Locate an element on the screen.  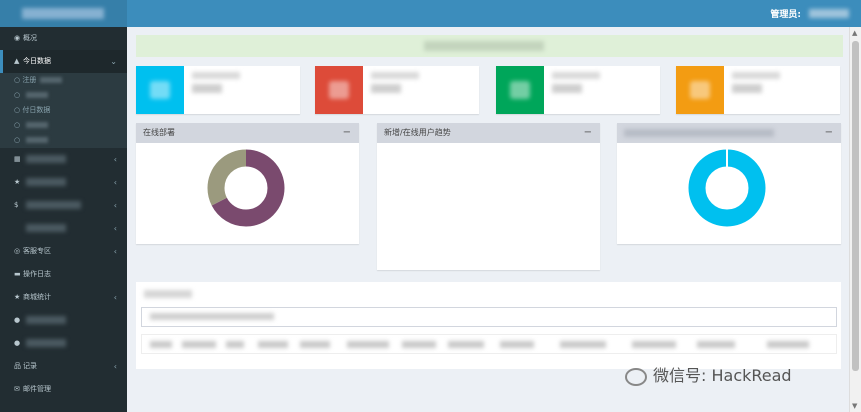
dashboard-icon: ◉ is located at coordinates (17, 38).